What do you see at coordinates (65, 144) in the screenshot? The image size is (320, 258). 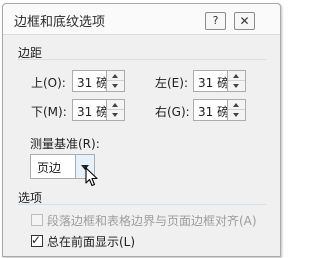 I see `measure-from-label: 测量基准(R):` at bounding box center [65, 144].